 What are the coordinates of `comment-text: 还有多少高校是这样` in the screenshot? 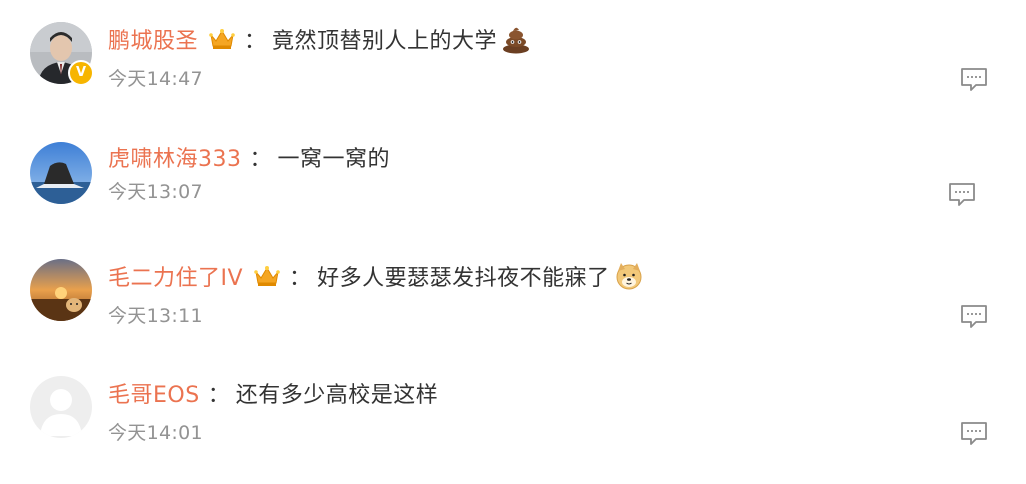 It's located at (337, 395).